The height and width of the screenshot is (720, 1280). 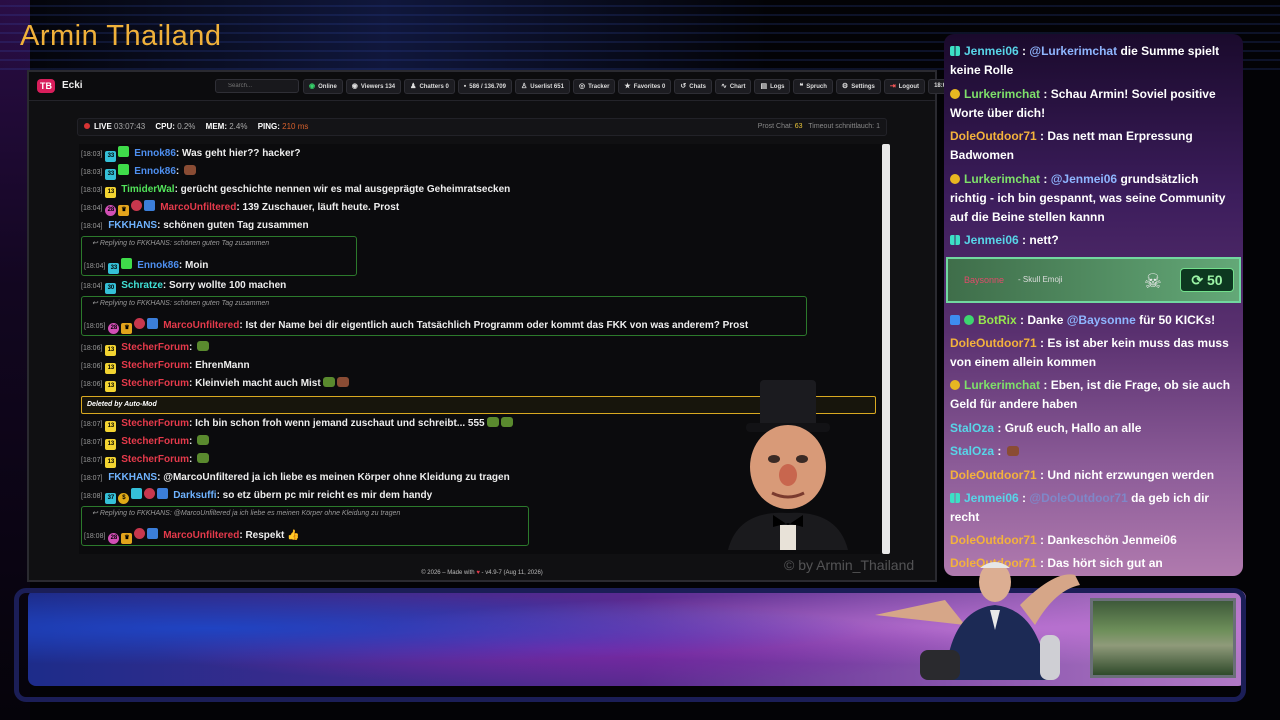 I want to click on gift-badge-icon, so click(x=124, y=151).